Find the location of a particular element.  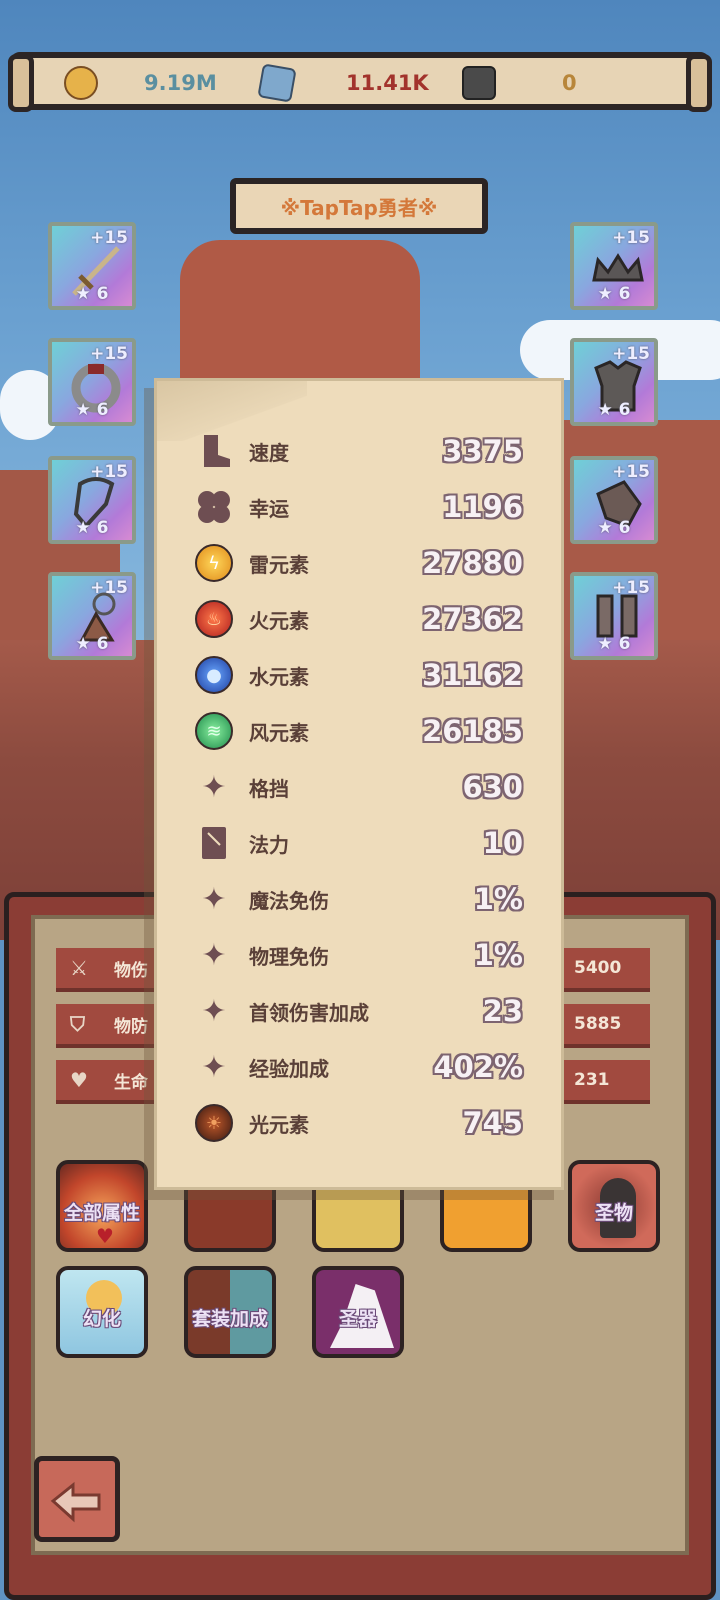

stat-label: 光元素 is located at coordinates (279, 1124).